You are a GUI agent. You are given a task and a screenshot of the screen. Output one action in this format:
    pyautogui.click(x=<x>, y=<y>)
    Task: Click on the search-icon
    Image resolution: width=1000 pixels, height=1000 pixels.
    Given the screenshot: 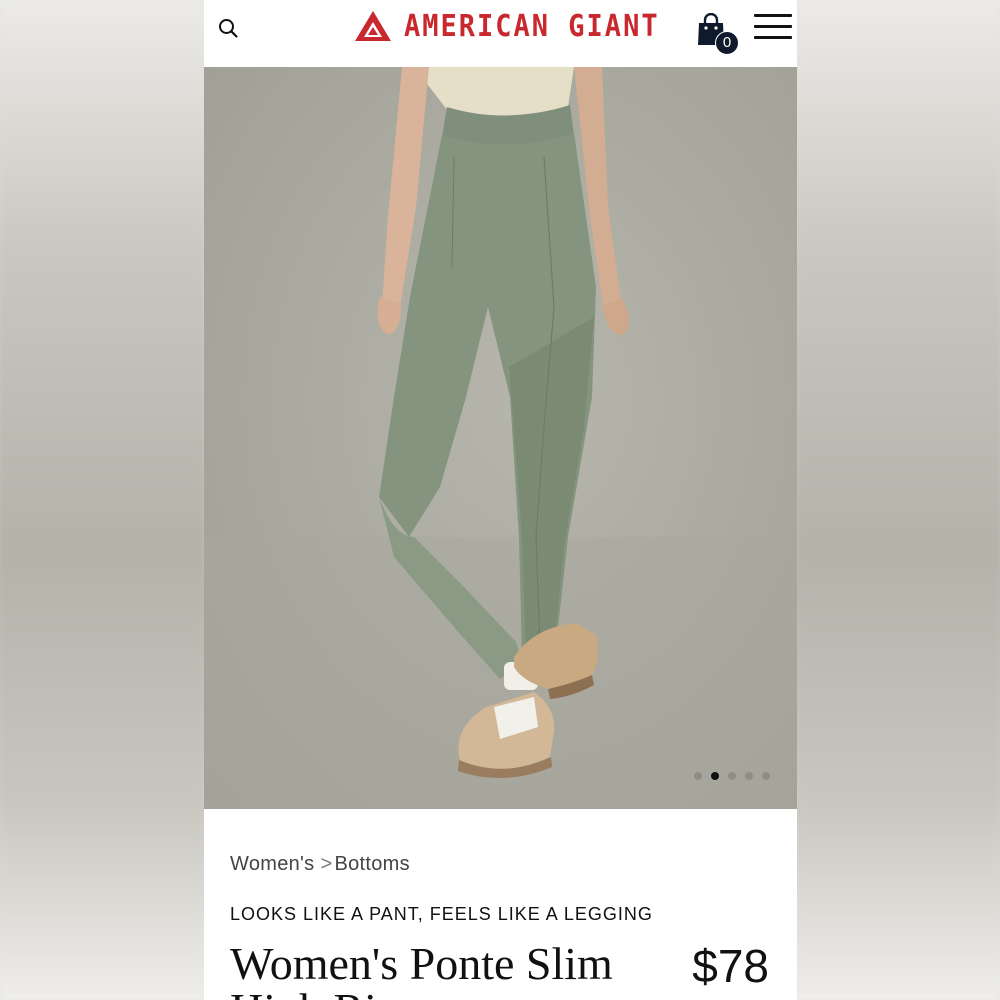 What is the action you would take?
    pyautogui.click(x=228, y=28)
    